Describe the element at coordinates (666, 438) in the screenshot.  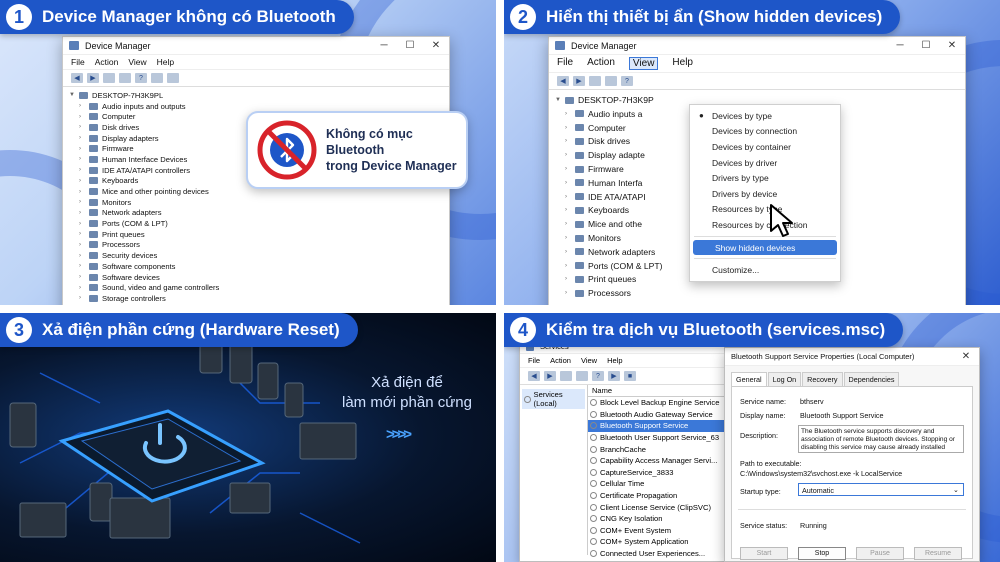
I see `service-row: Bluetooth User Support Service_63` at that location.